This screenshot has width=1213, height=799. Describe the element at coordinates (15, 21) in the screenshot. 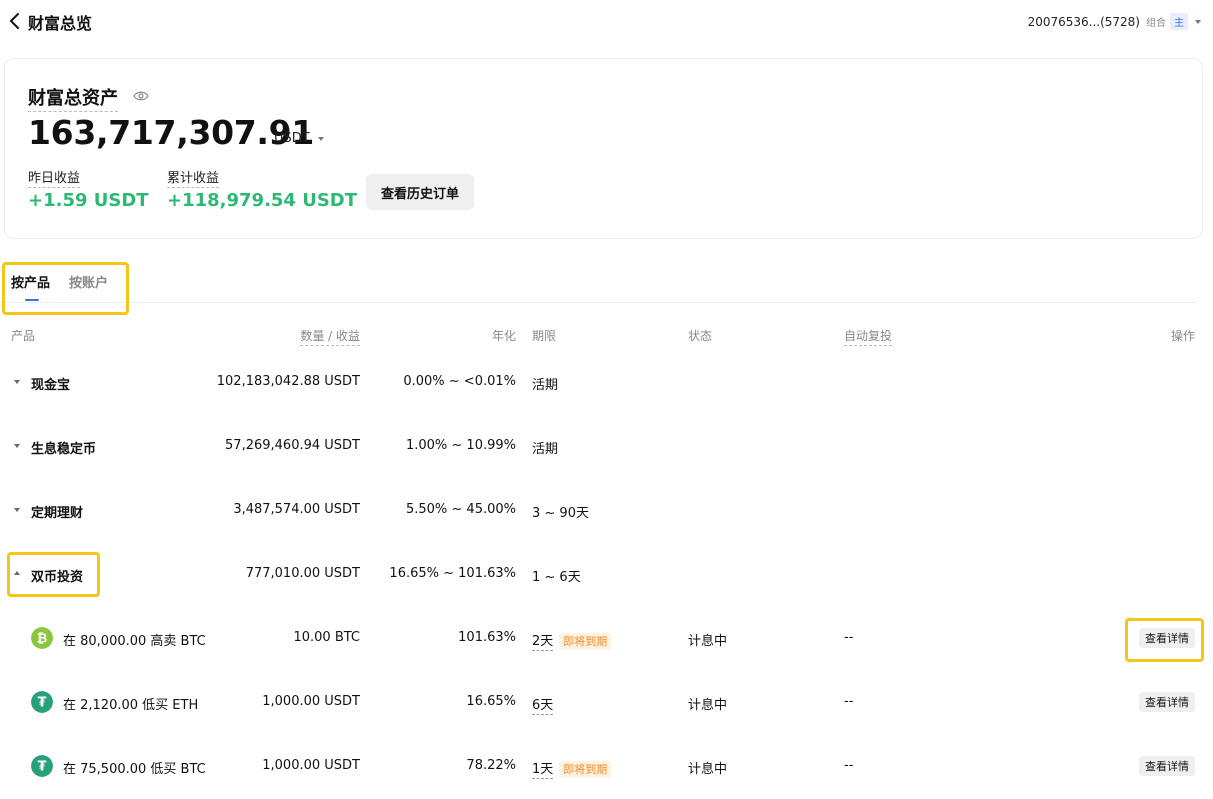

I see `chevron-left-icon` at that location.